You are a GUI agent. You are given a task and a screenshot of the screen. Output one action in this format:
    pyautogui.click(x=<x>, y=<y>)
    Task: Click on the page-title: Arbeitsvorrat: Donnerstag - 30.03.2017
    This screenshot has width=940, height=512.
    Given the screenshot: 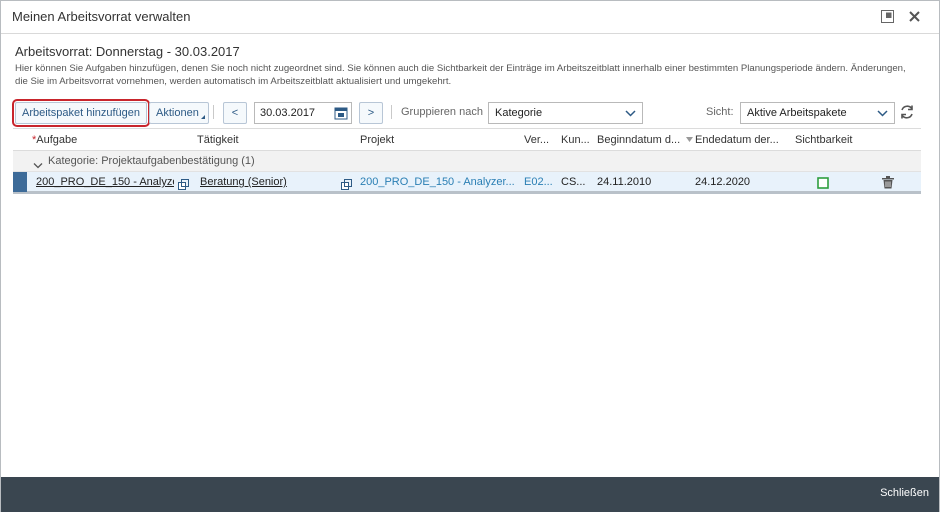 What is the action you would take?
    pyautogui.click(x=127, y=51)
    